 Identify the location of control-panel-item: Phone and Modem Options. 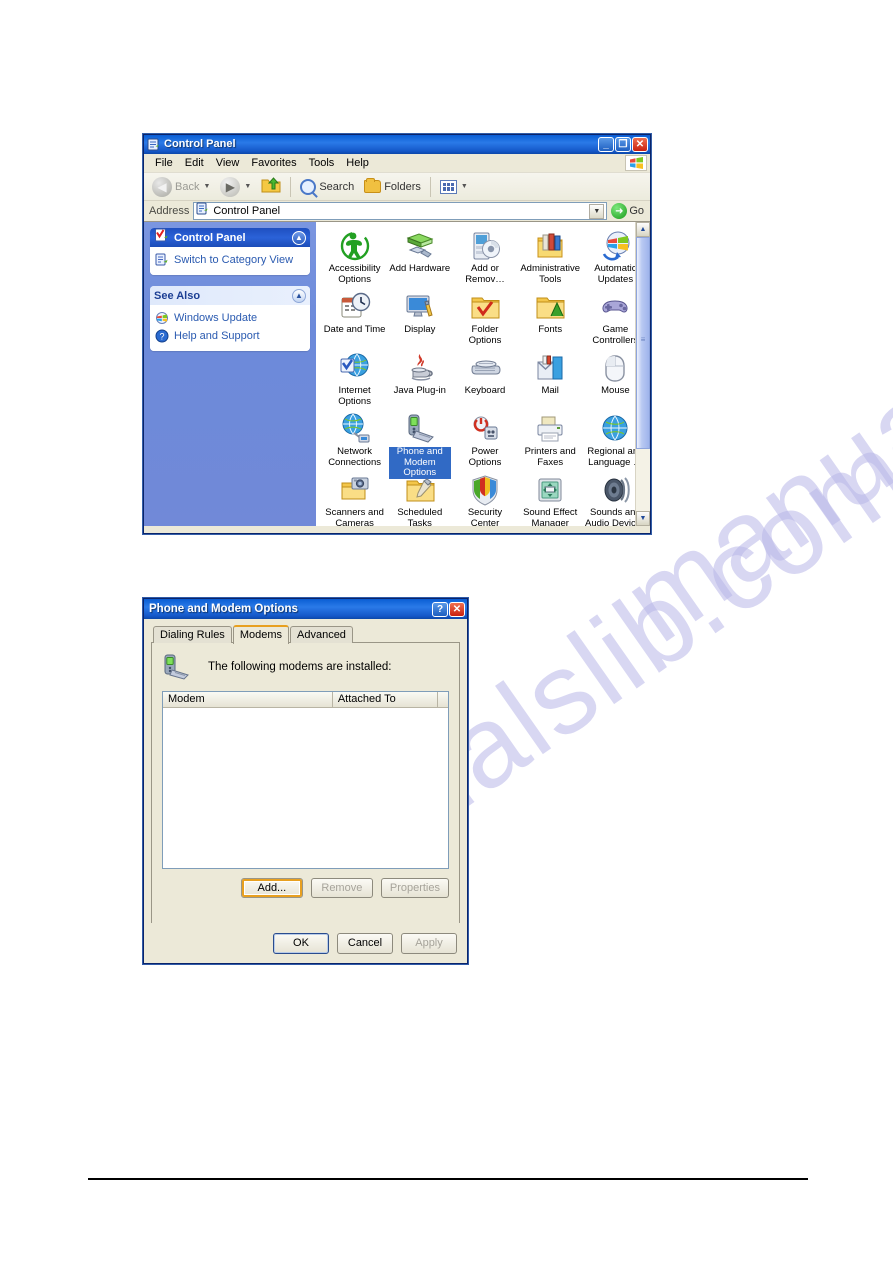
(419, 444).